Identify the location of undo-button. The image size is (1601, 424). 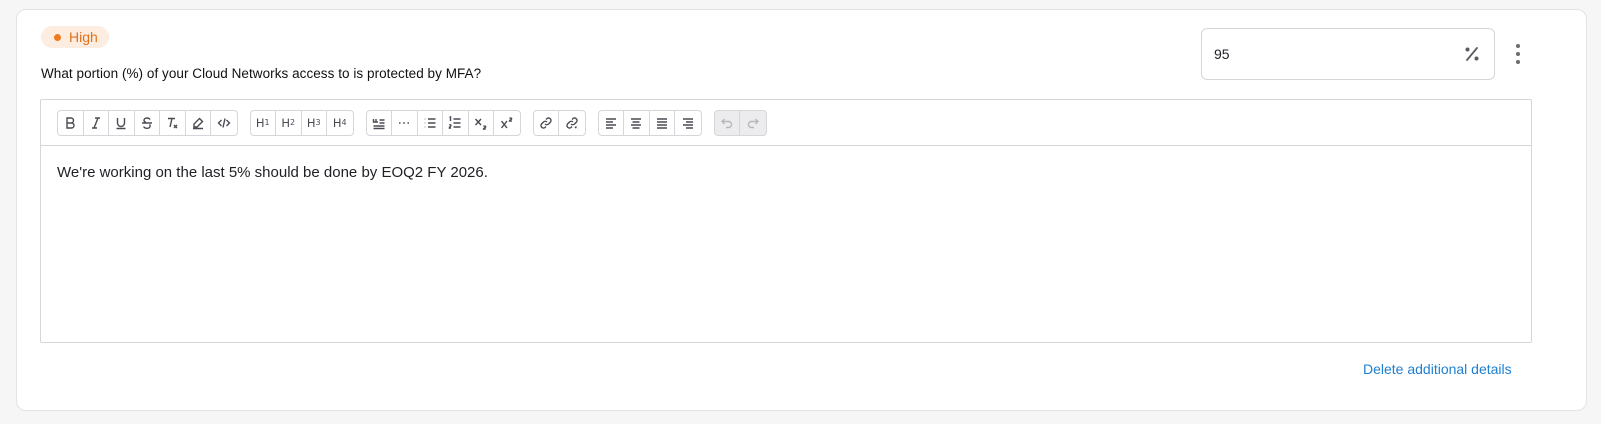
(727, 122).